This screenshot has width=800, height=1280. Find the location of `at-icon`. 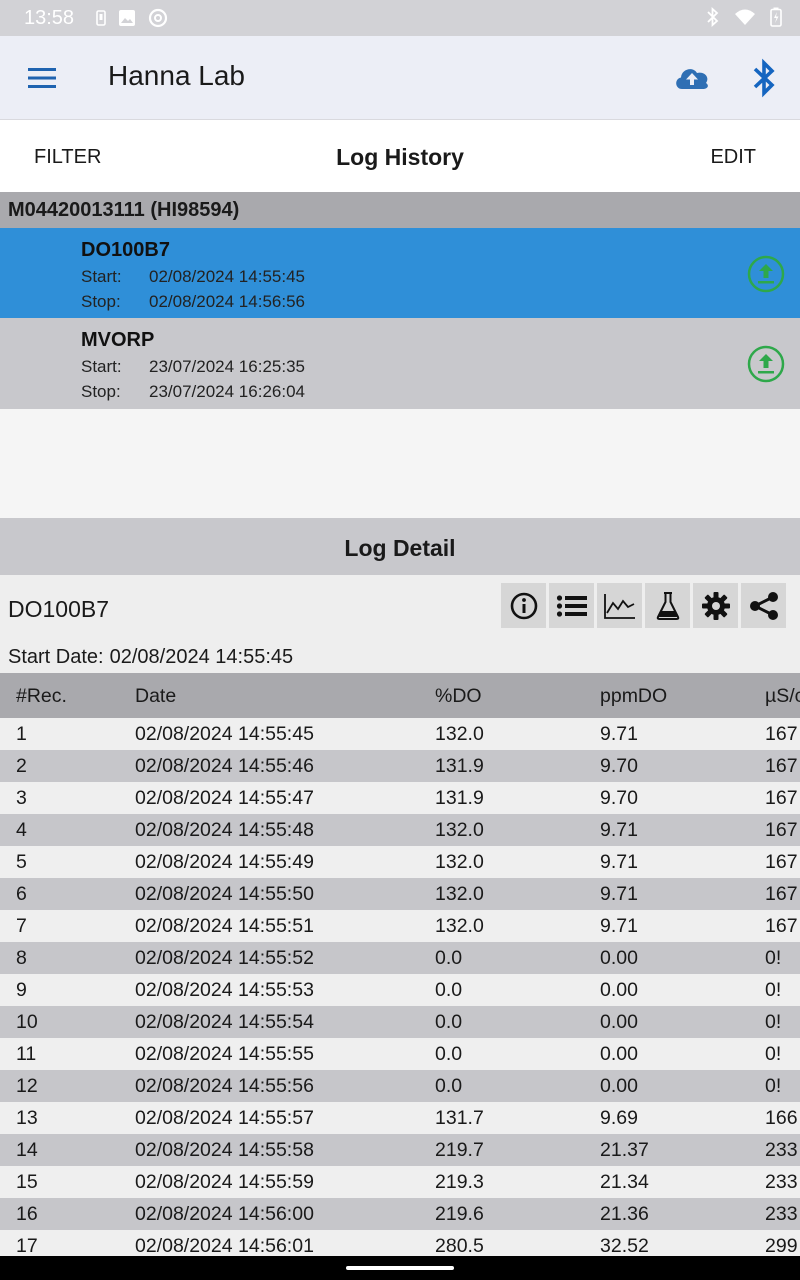

at-icon is located at coordinates (158, 20).